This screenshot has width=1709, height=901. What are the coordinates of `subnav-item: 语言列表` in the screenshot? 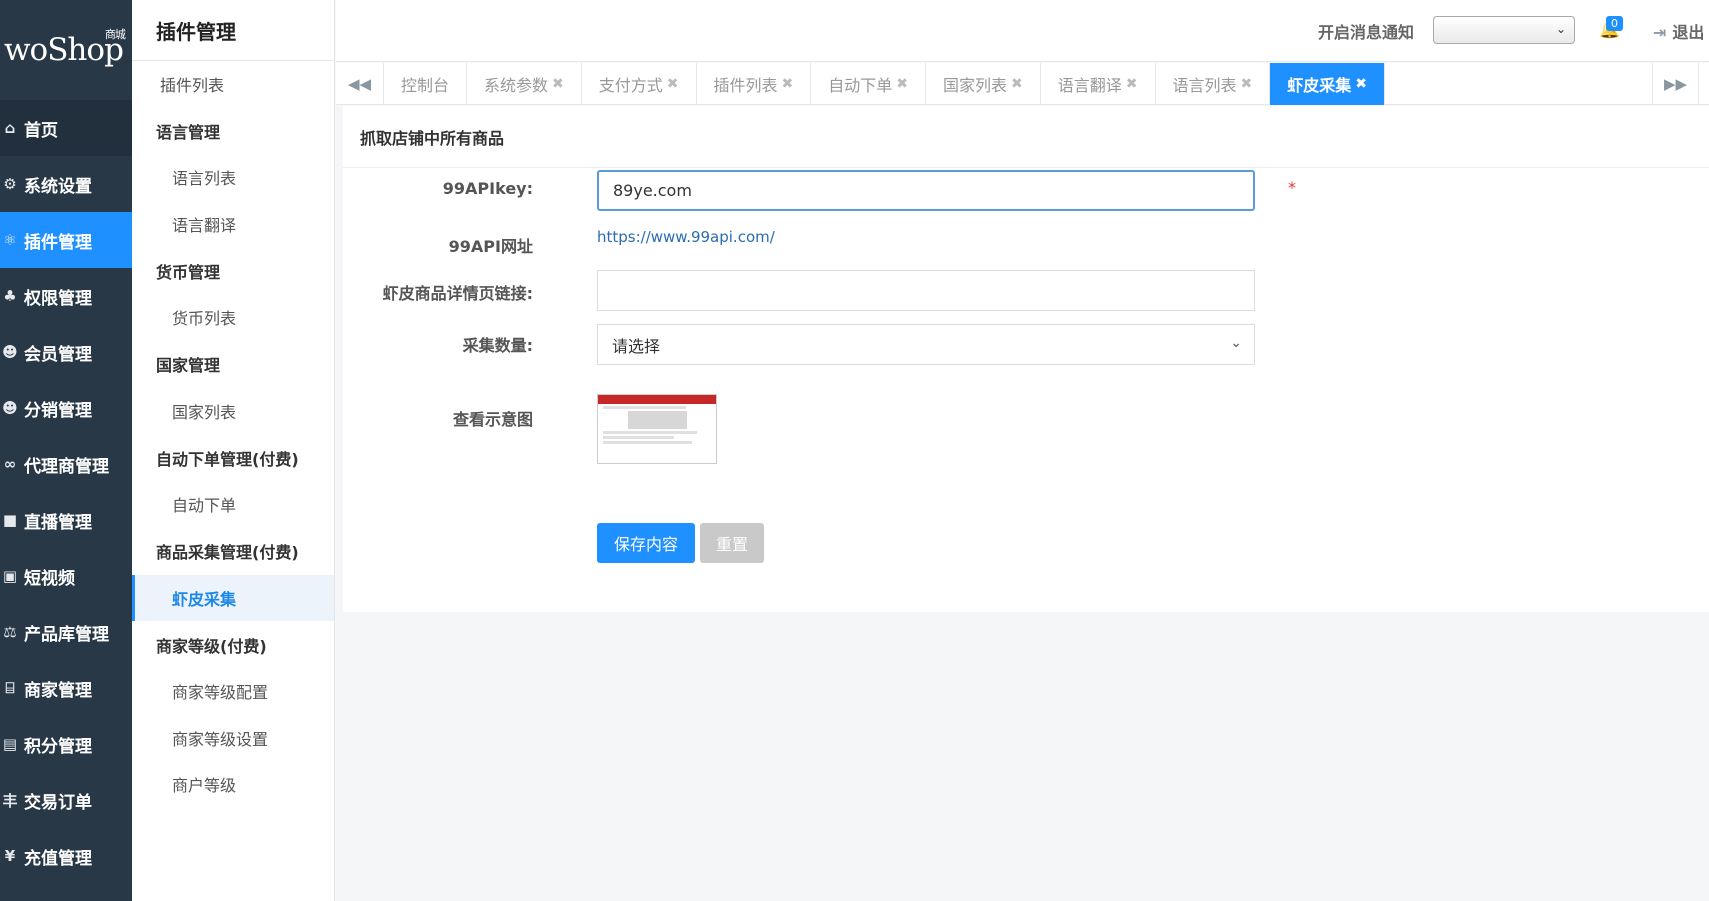 It's located at (233, 177).